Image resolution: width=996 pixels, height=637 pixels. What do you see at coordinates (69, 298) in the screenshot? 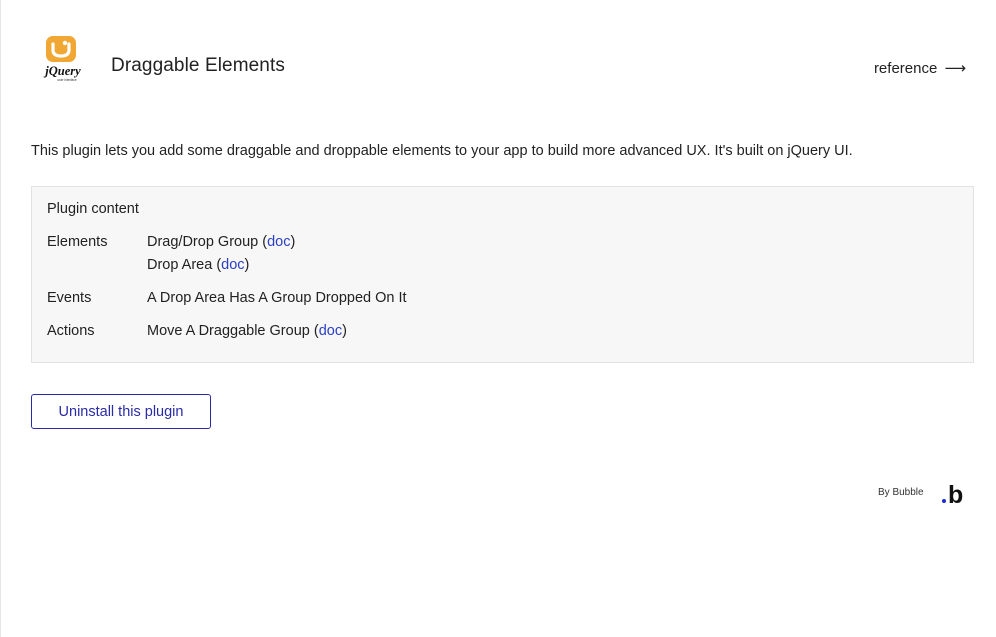
I see `events-label: Events` at bounding box center [69, 298].